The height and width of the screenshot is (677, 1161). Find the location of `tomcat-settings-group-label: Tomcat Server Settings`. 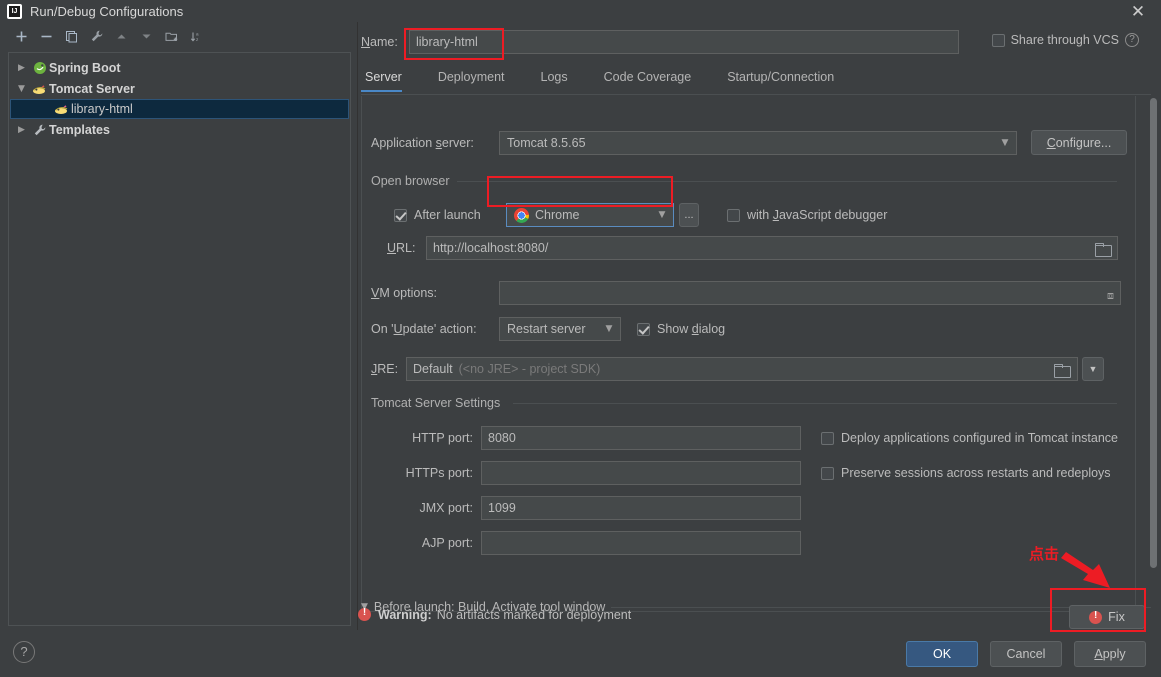

tomcat-settings-group-label: Tomcat Server Settings is located at coordinates (439, 403).